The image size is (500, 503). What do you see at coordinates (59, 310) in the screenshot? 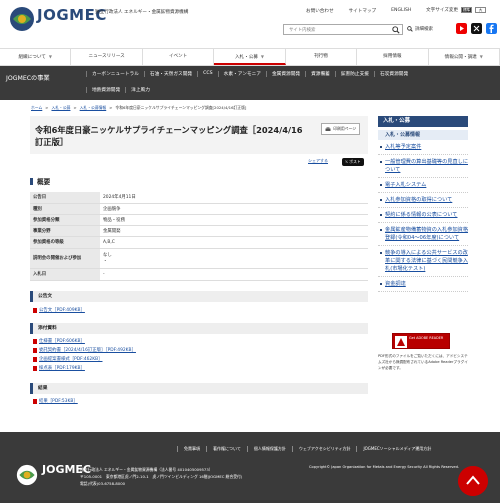
I see `file-link-notice: 公告文［PDF:409KB］` at bounding box center [59, 310].